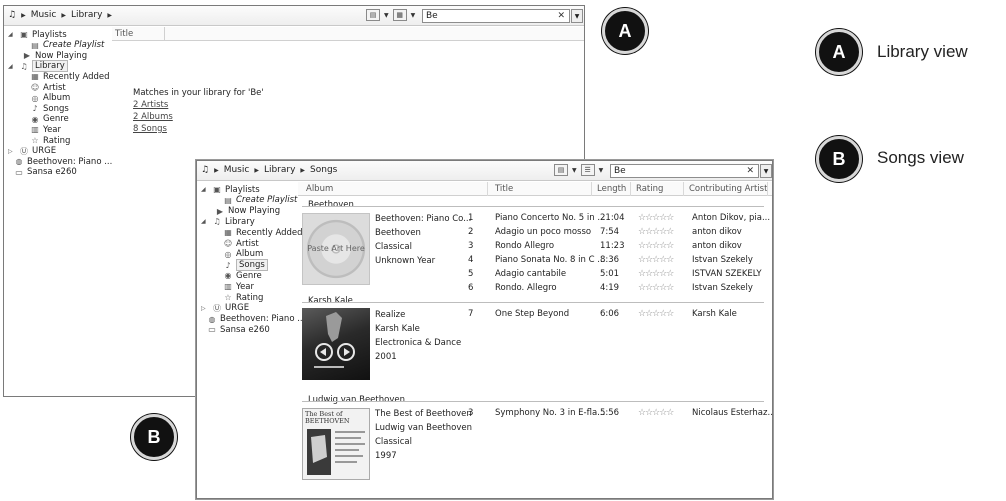 The height and width of the screenshot is (501, 1006). What do you see at coordinates (399, 15) in the screenshot?
I see `layout-options-icon: ▦` at bounding box center [399, 15].